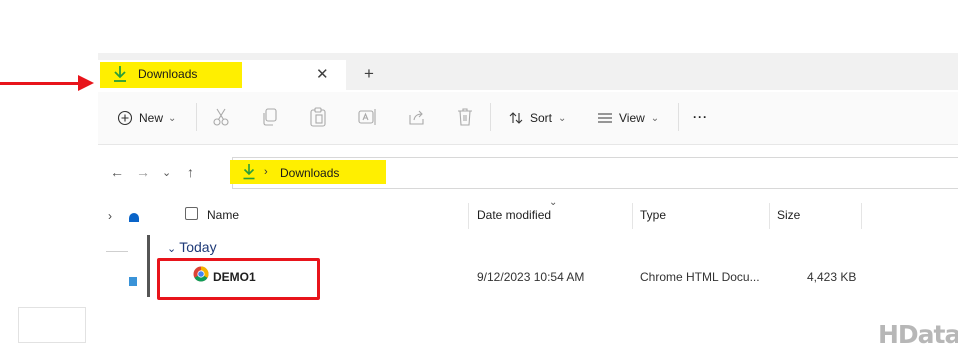  What do you see at coordinates (369, 74) in the screenshot?
I see `new-tab-button: +` at bounding box center [369, 74].